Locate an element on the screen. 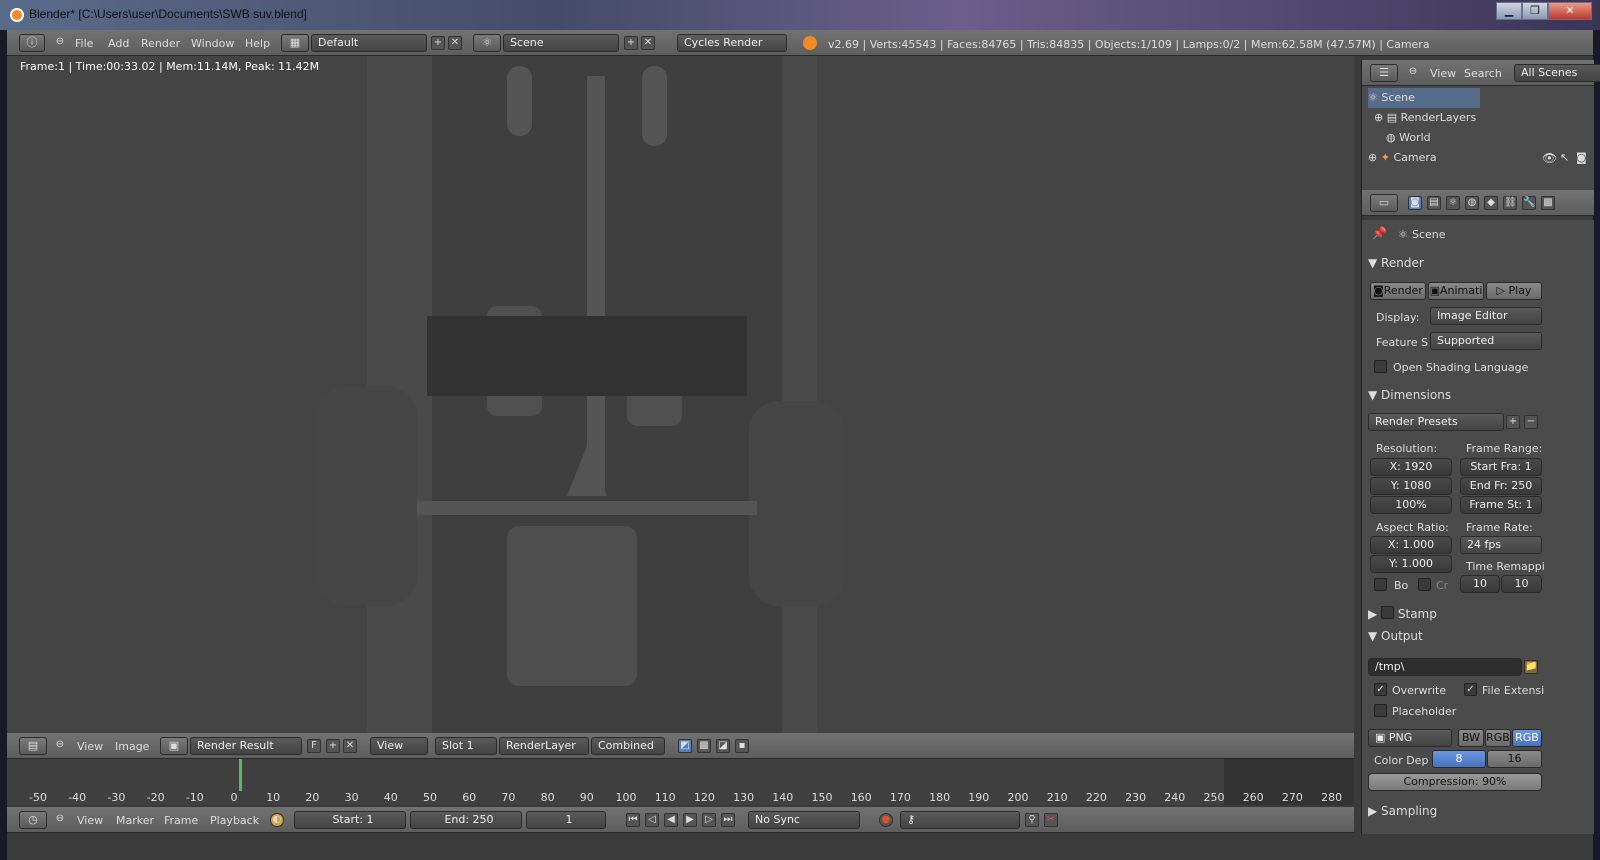 The height and width of the screenshot is (860, 1600). outliner-item-scene: ⚛ Scene is located at coordinates (1424, 98).